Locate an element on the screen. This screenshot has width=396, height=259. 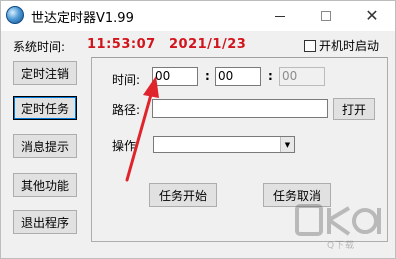
watermark-text: Q下载 is located at coordinates (341, 246).